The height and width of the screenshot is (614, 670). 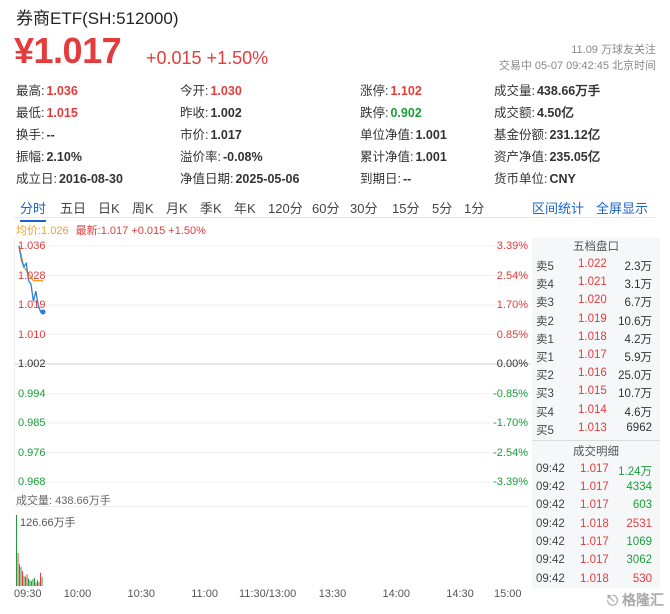 I want to click on tab-120min: 120分, so click(x=285, y=207).